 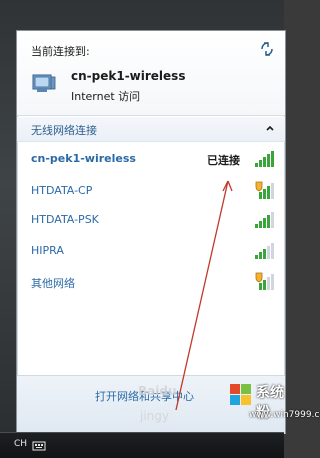 What do you see at coordinates (44, 83) in the screenshot?
I see `network-icon` at bounding box center [44, 83].